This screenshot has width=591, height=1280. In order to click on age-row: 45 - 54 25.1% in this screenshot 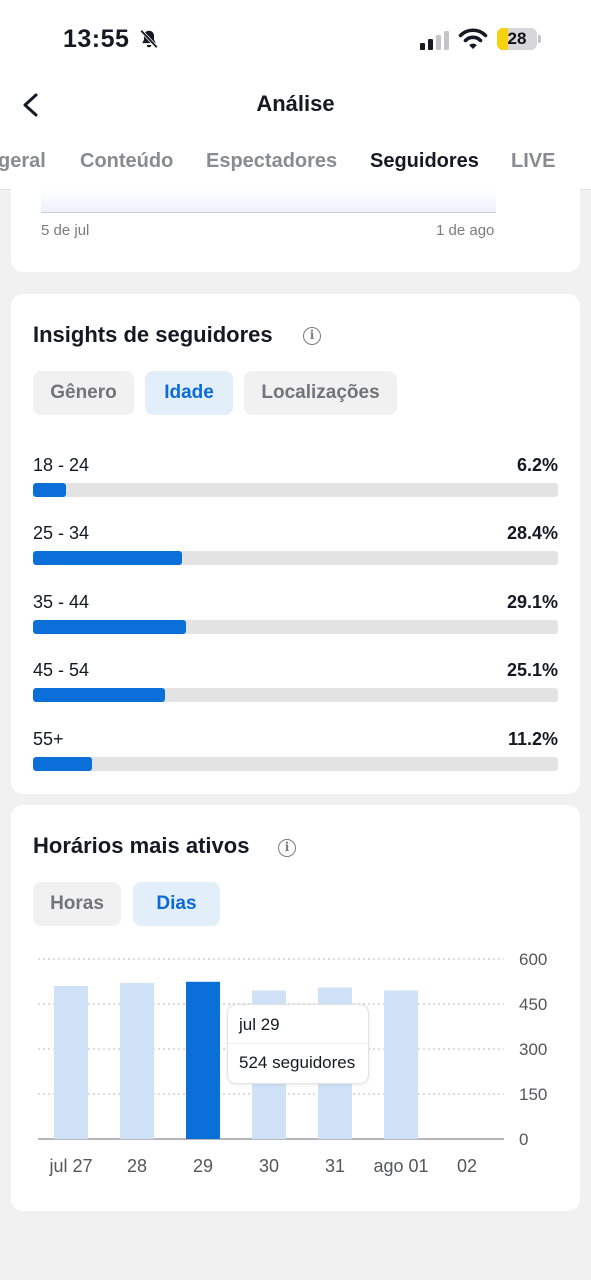, I will do `click(295, 683)`.